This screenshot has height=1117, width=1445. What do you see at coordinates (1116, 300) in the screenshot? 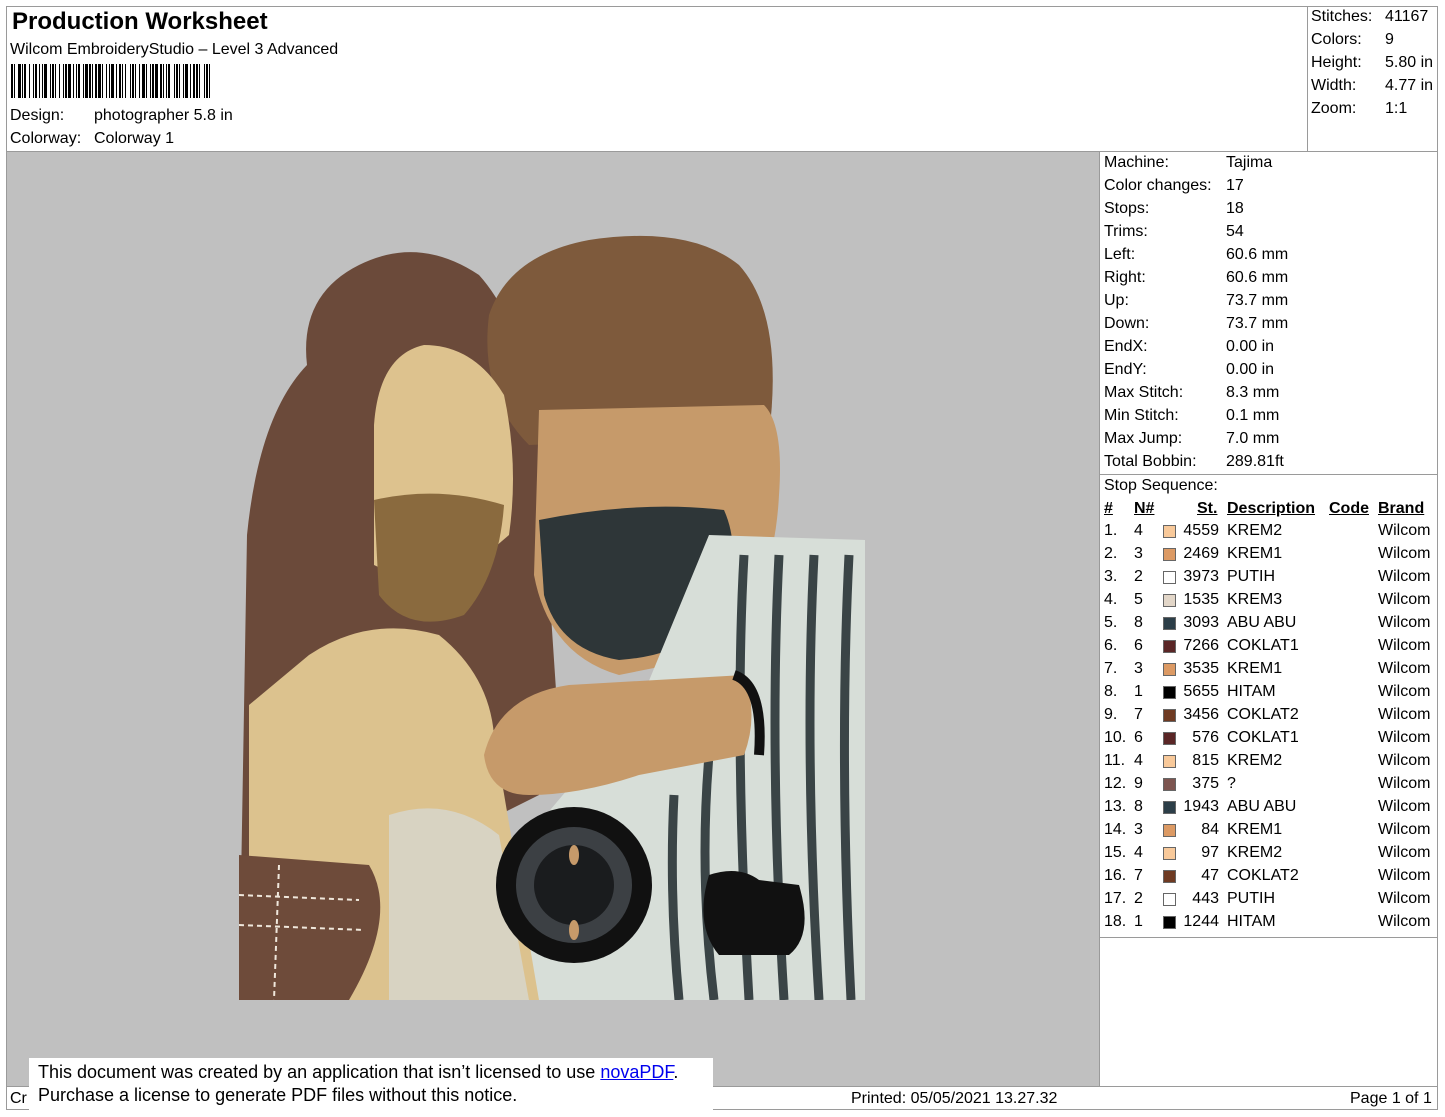
I see `machine-info-label: Up:` at bounding box center [1116, 300].